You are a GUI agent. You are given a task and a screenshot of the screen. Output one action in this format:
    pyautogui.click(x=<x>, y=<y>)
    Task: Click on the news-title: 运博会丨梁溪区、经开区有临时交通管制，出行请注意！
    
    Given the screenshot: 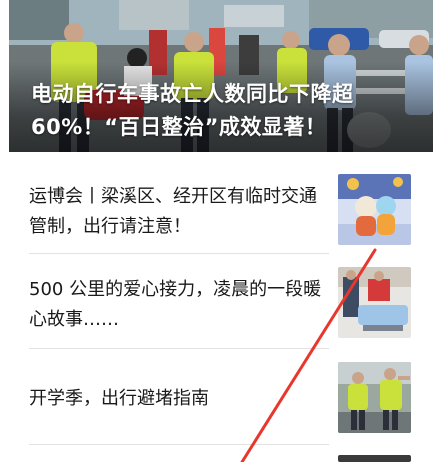 What is the action you would take?
    pyautogui.click(x=179, y=212)
    